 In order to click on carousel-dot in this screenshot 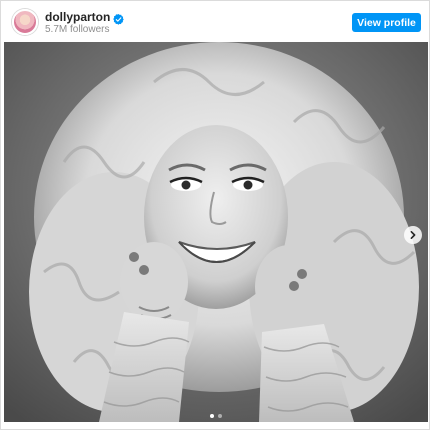, I will do `click(220, 416)`.